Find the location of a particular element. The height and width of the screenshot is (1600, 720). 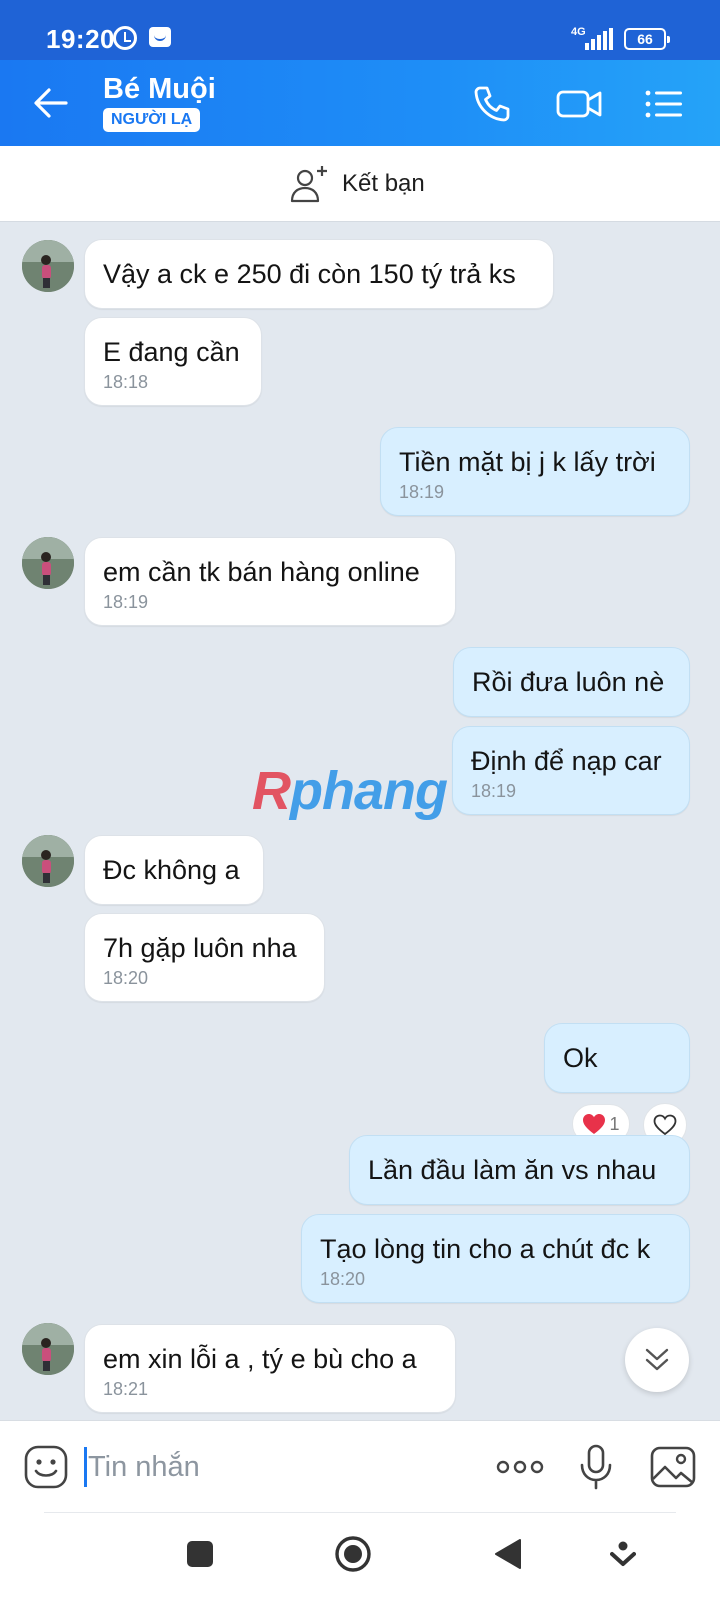

video-call-button is located at coordinates (579, 104).